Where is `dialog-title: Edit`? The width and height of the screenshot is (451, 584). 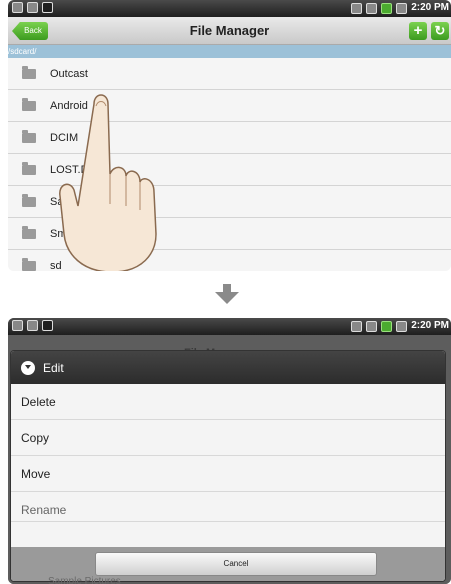
dialog-title: Edit is located at coordinates (53, 367).